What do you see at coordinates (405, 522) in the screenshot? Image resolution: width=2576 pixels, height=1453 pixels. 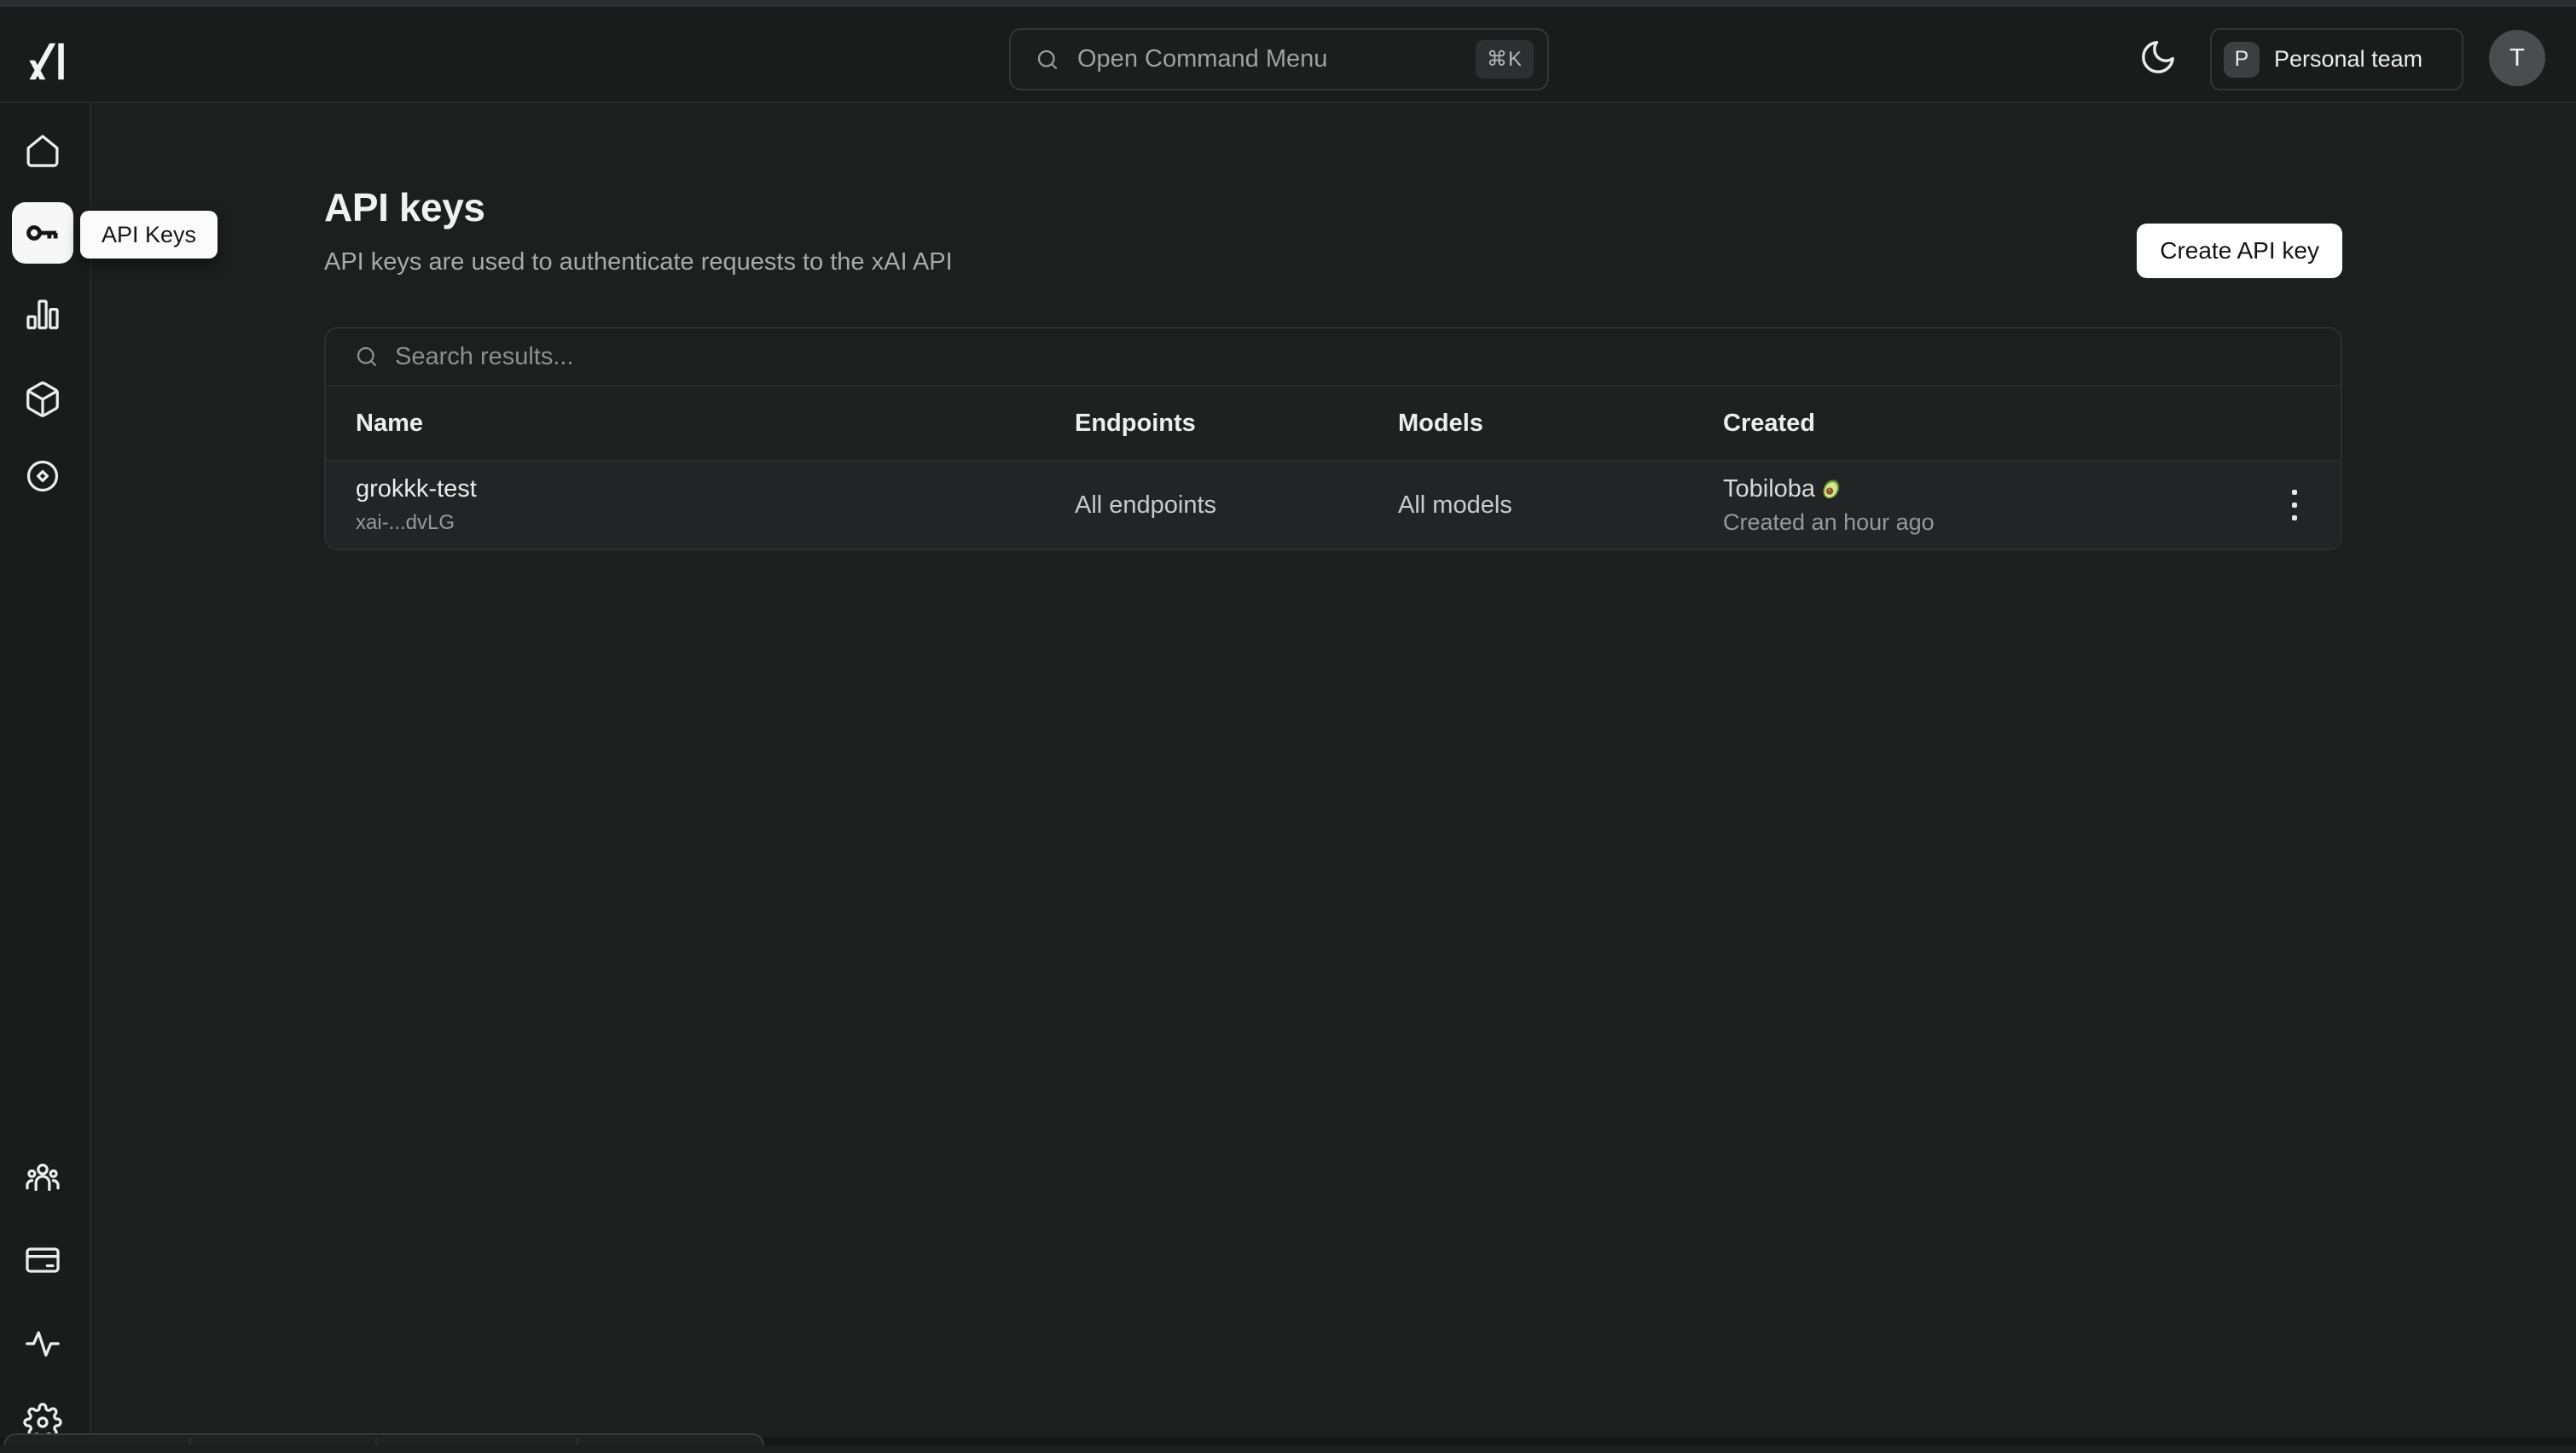 I see `api-key-masked: xai-...dvLG` at bounding box center [405, 522].